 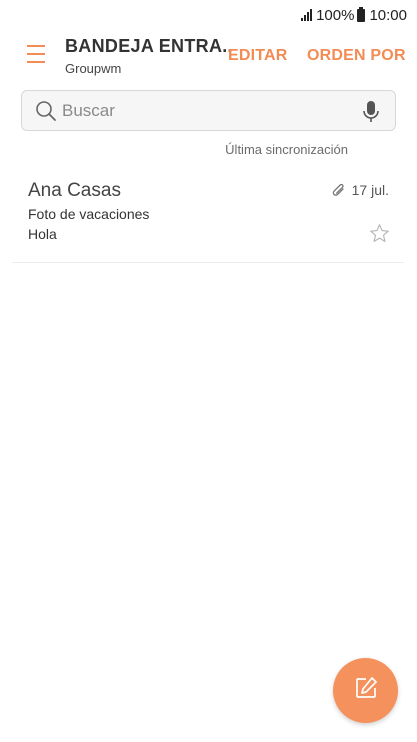 What do you see at coordinates (208, 15) in the screenshot?
I see `status-bar: 100% 10:00` at bounding box center [208, 15].